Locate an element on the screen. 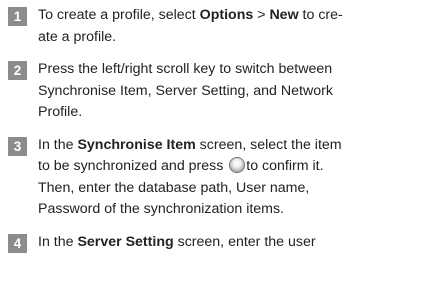  step-emphasis: Server Setting is located at coordinates (125, 241).